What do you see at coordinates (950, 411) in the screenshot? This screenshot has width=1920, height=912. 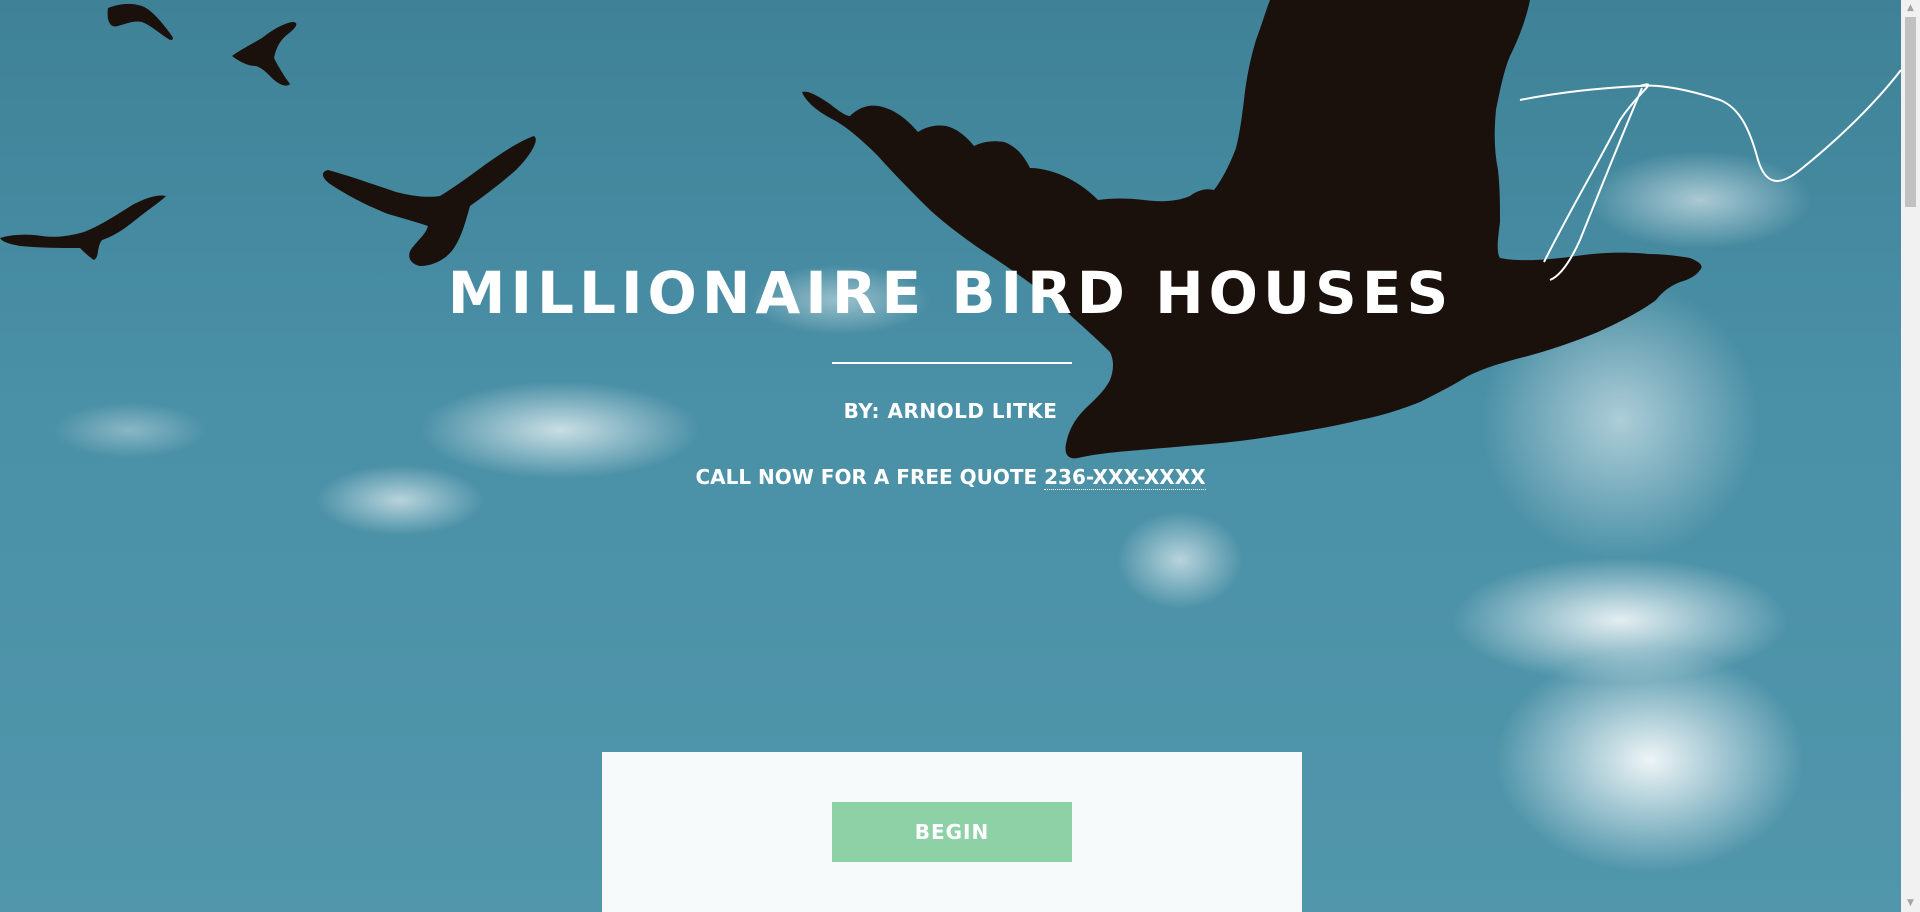 I see `author-byline: BY: ARNOLD LITKE` at bounding box center [950, 411].